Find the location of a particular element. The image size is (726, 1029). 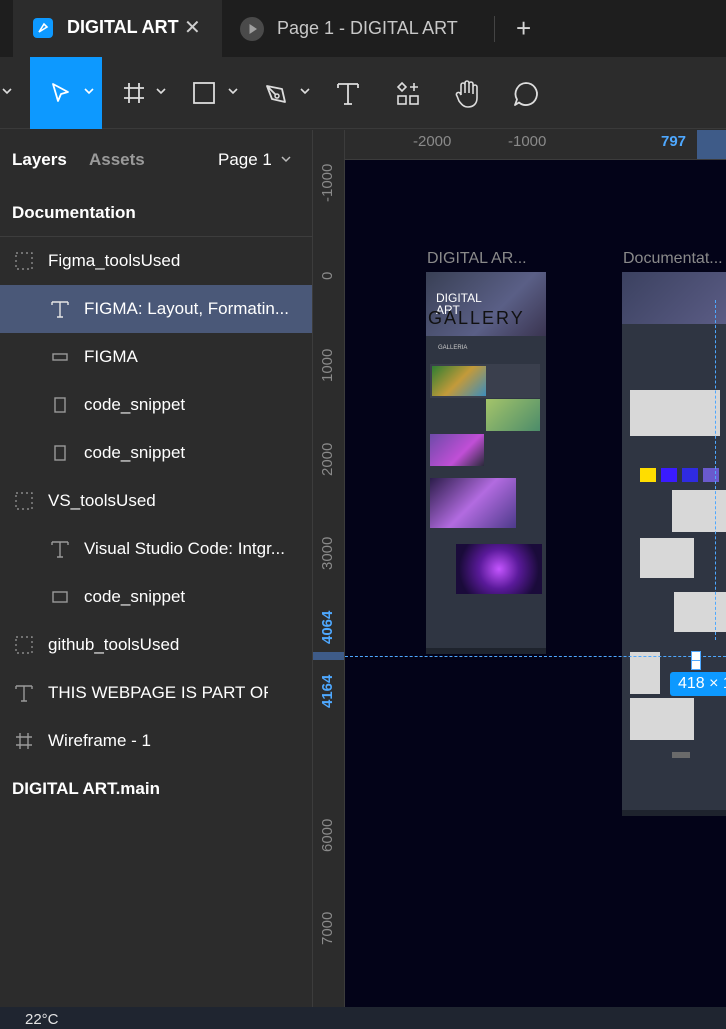

tab-divider is located at coordinates (494, 29).